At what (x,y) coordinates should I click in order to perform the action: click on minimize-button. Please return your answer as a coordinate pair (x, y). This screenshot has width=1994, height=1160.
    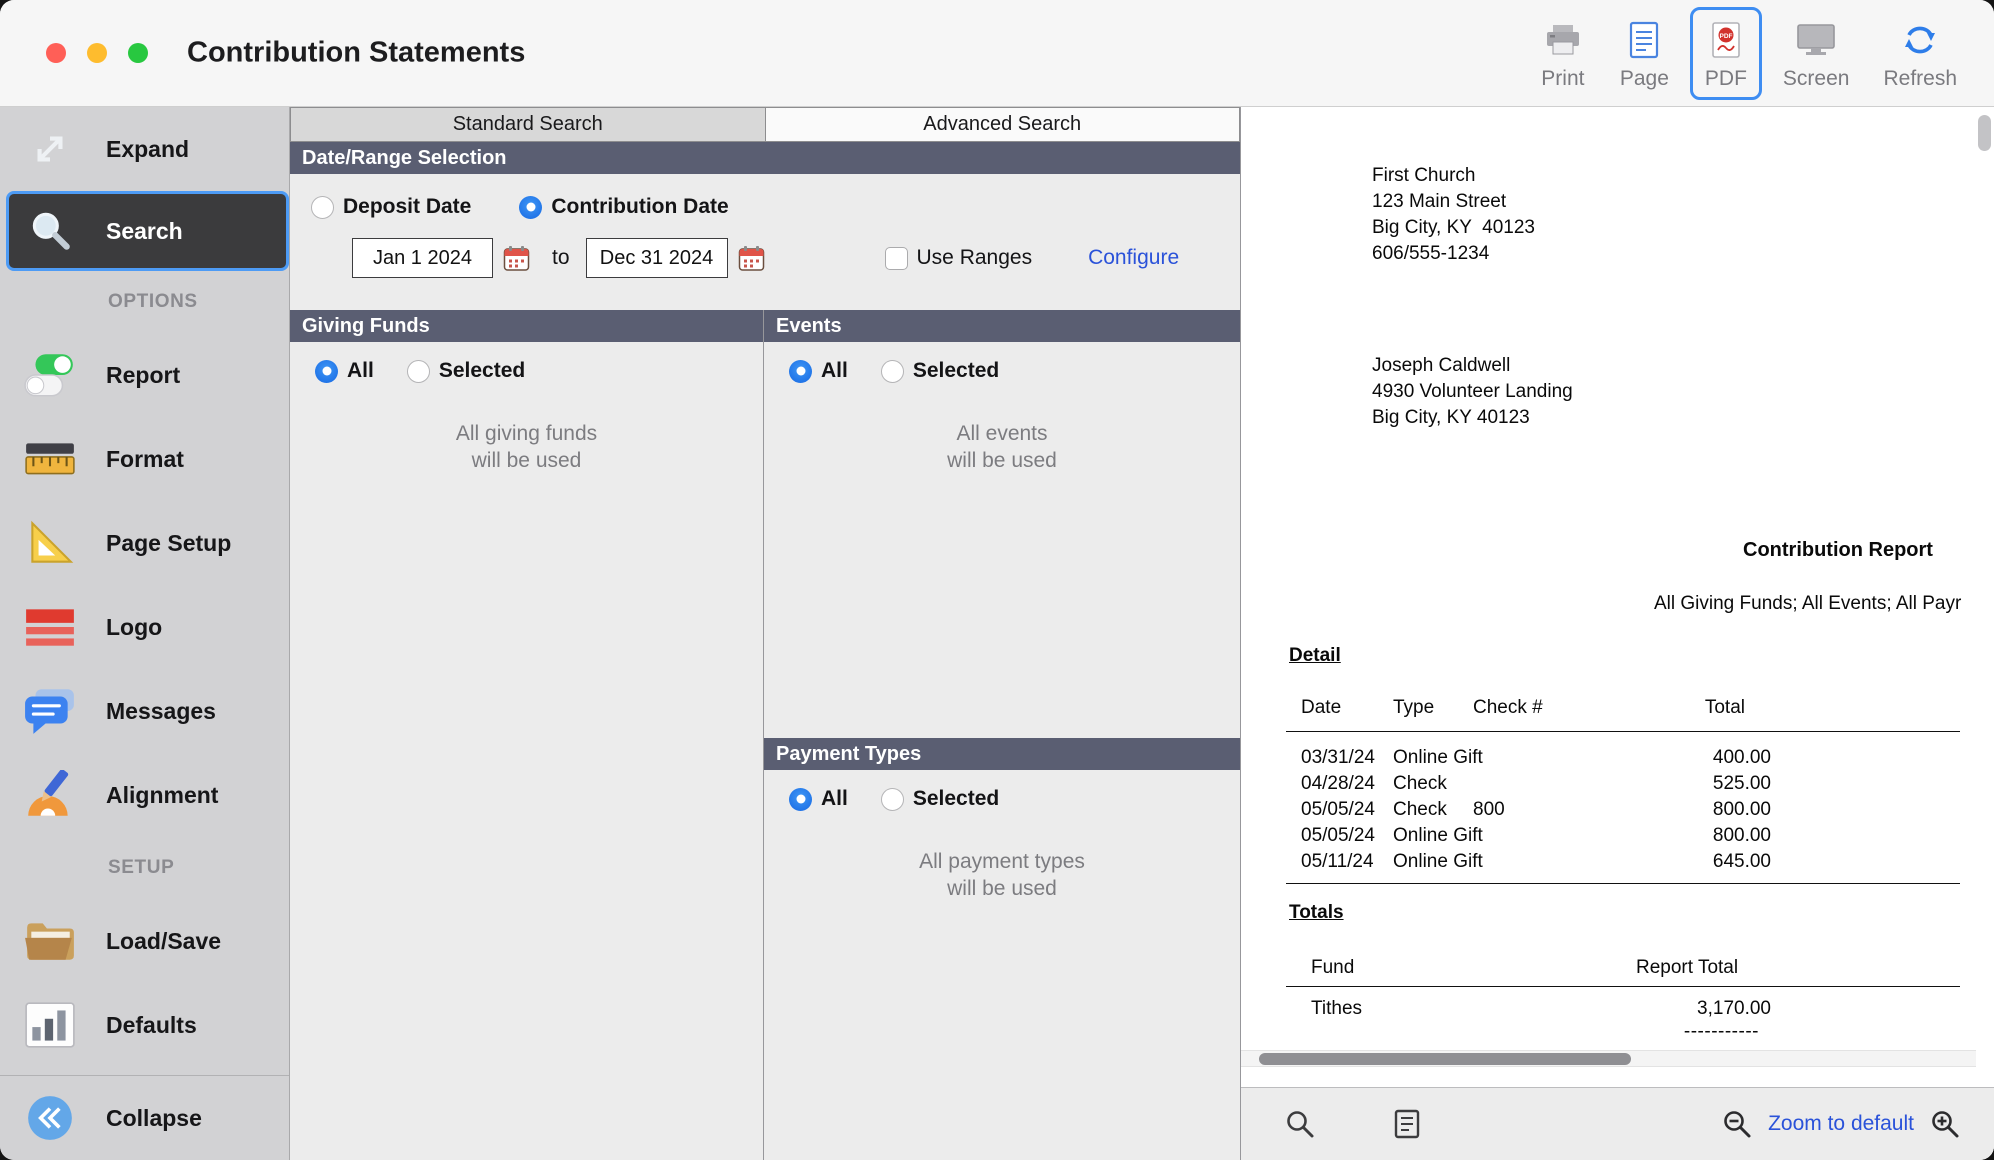
    Looking at the image, I should click on (97, 53).